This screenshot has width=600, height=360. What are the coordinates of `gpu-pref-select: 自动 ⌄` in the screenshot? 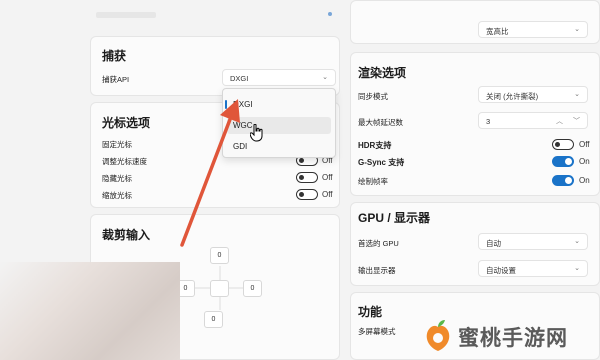 It's located at (533, 241).